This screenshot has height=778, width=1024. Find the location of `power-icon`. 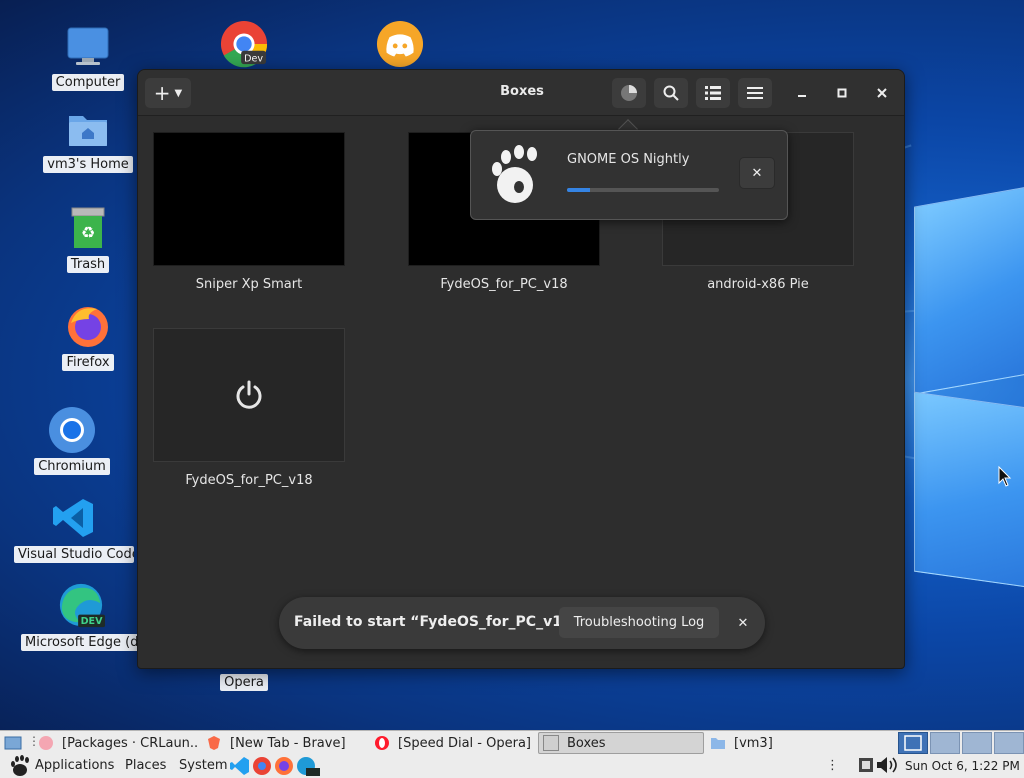

power-icon is located at coordinates (249, 394).